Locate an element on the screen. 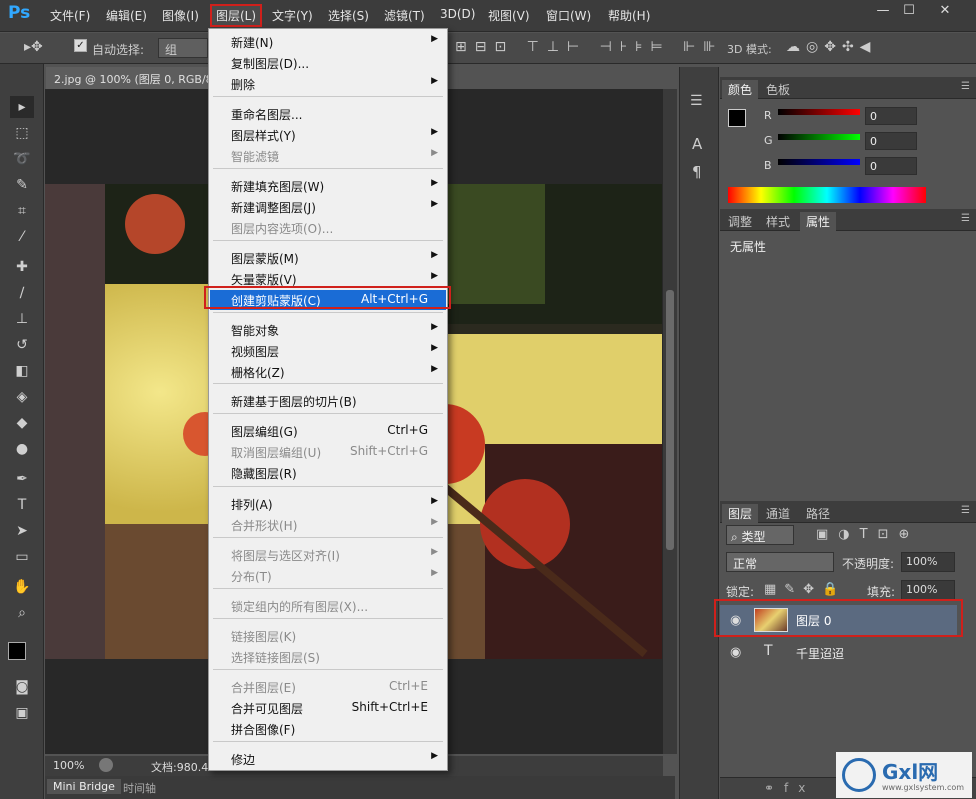  stamp-tool-icon: ⊥ is located at coordinates (22, 319).